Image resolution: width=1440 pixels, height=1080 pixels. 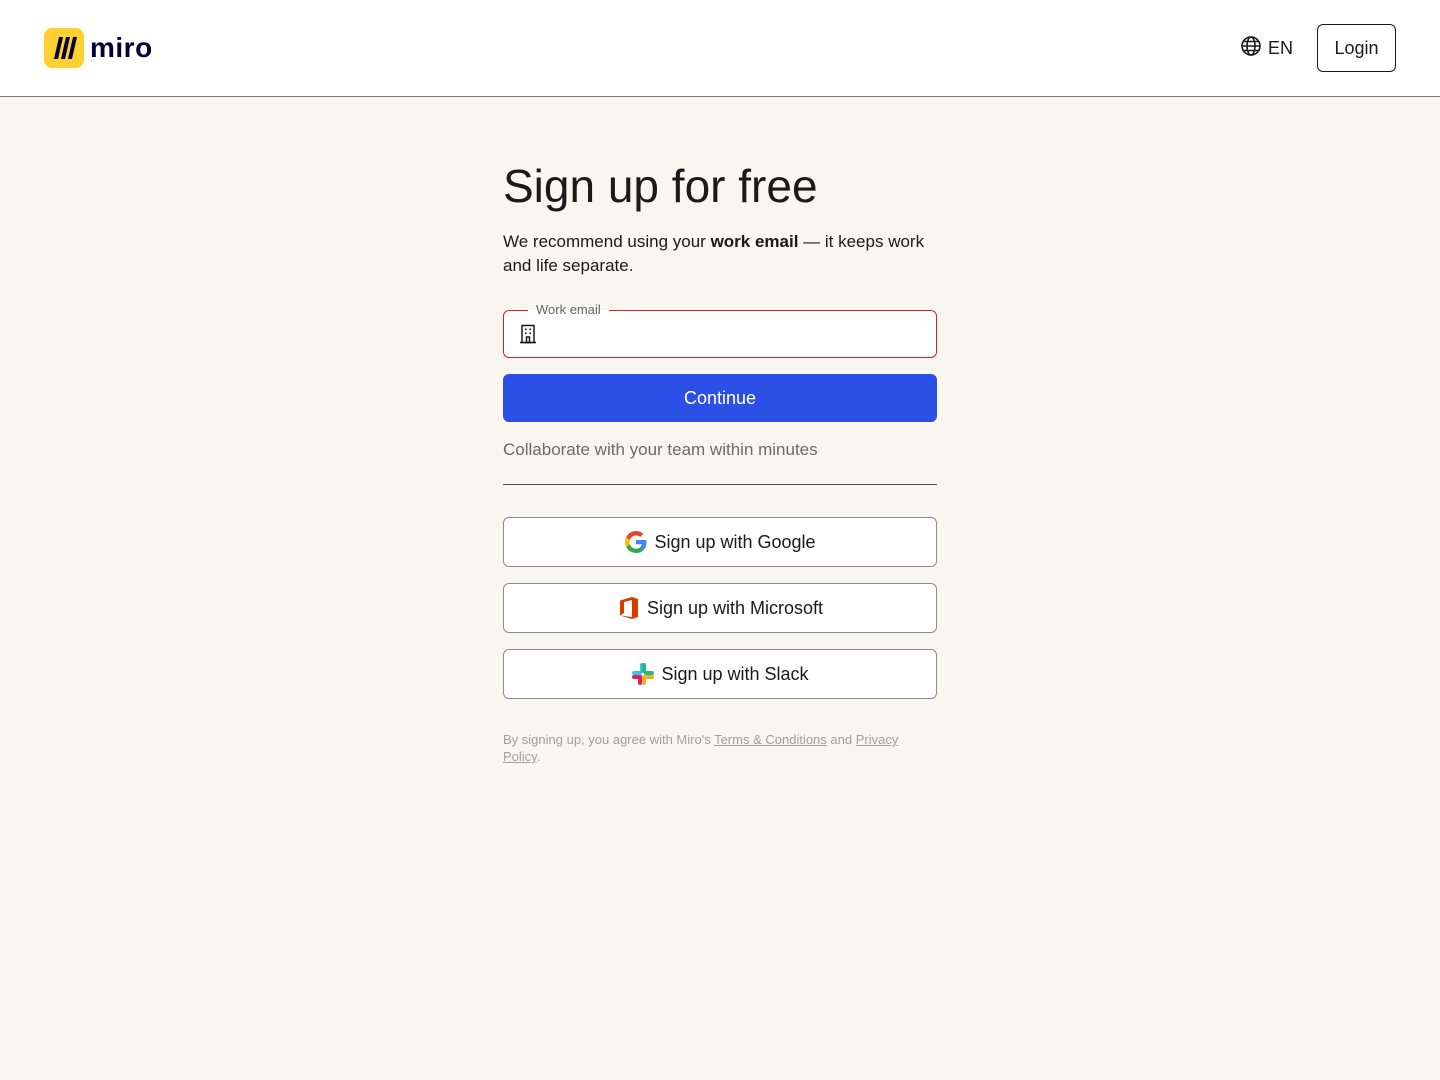 I want to click on microsoft-signup-label: Sign up with Microsoft, so click(x=735, y=607).